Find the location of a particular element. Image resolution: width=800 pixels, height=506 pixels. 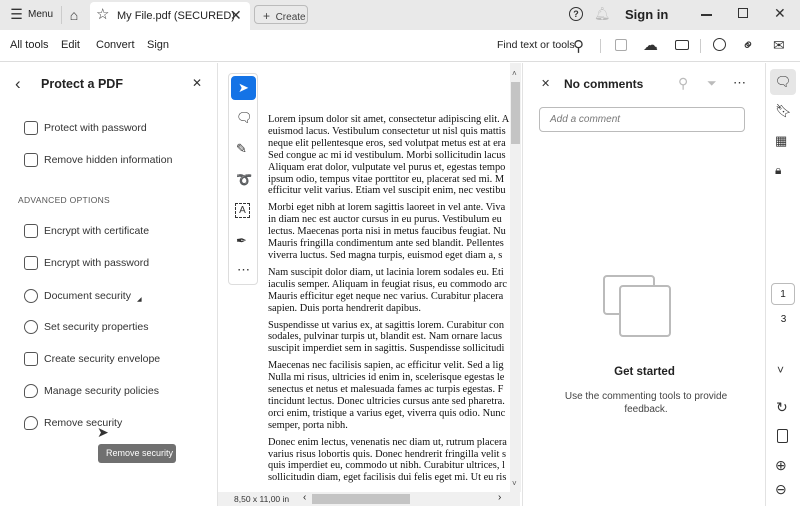

email-icon: ✉ is located at coordinates (779, 45).